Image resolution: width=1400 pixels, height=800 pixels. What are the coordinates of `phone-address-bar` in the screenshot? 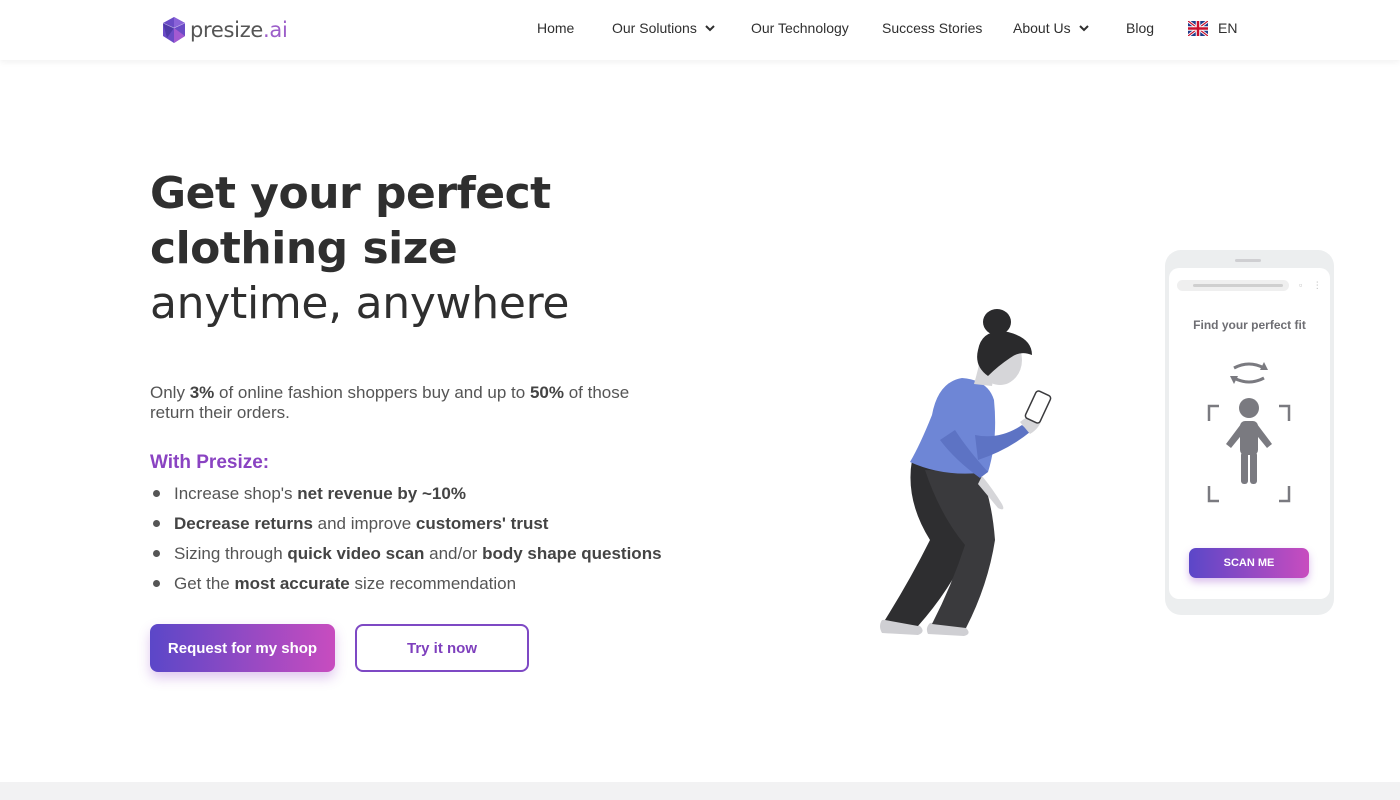 It's located at (1233, 285).